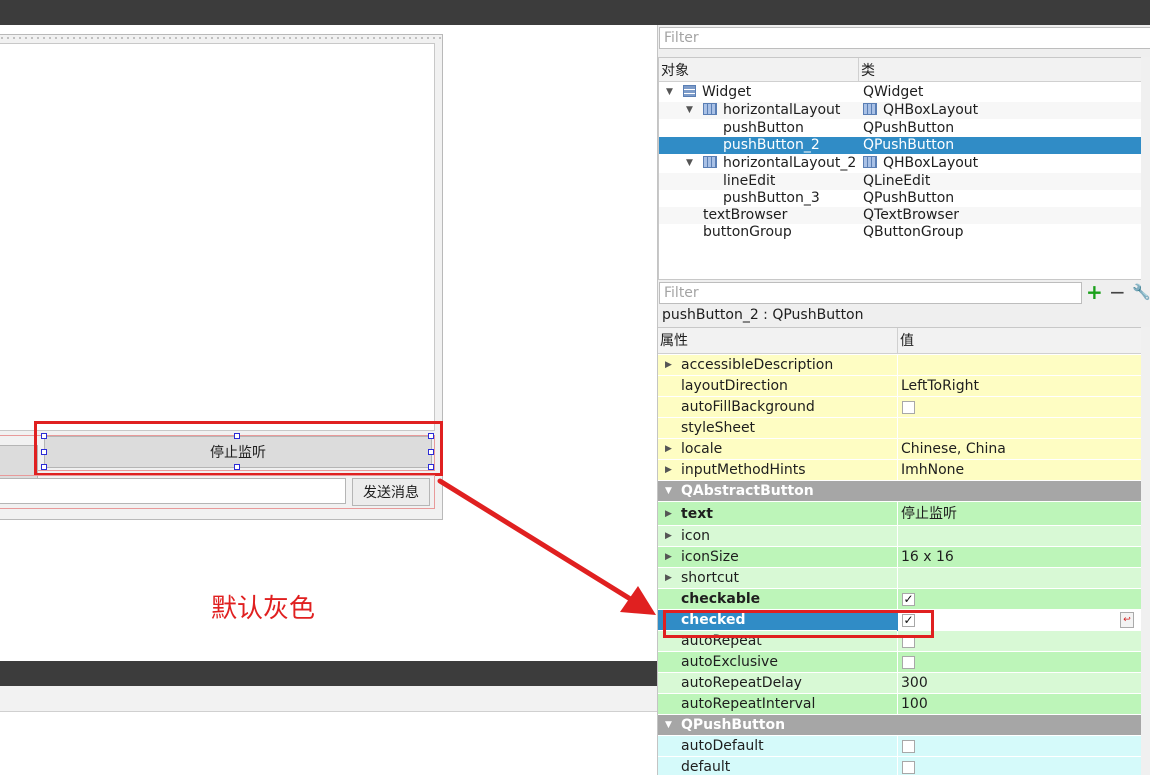  What do you see at coordinates (1141, 292) in the screenshot?
I see `wrench-icon: 🔧` at bounding box center [1141, 292].